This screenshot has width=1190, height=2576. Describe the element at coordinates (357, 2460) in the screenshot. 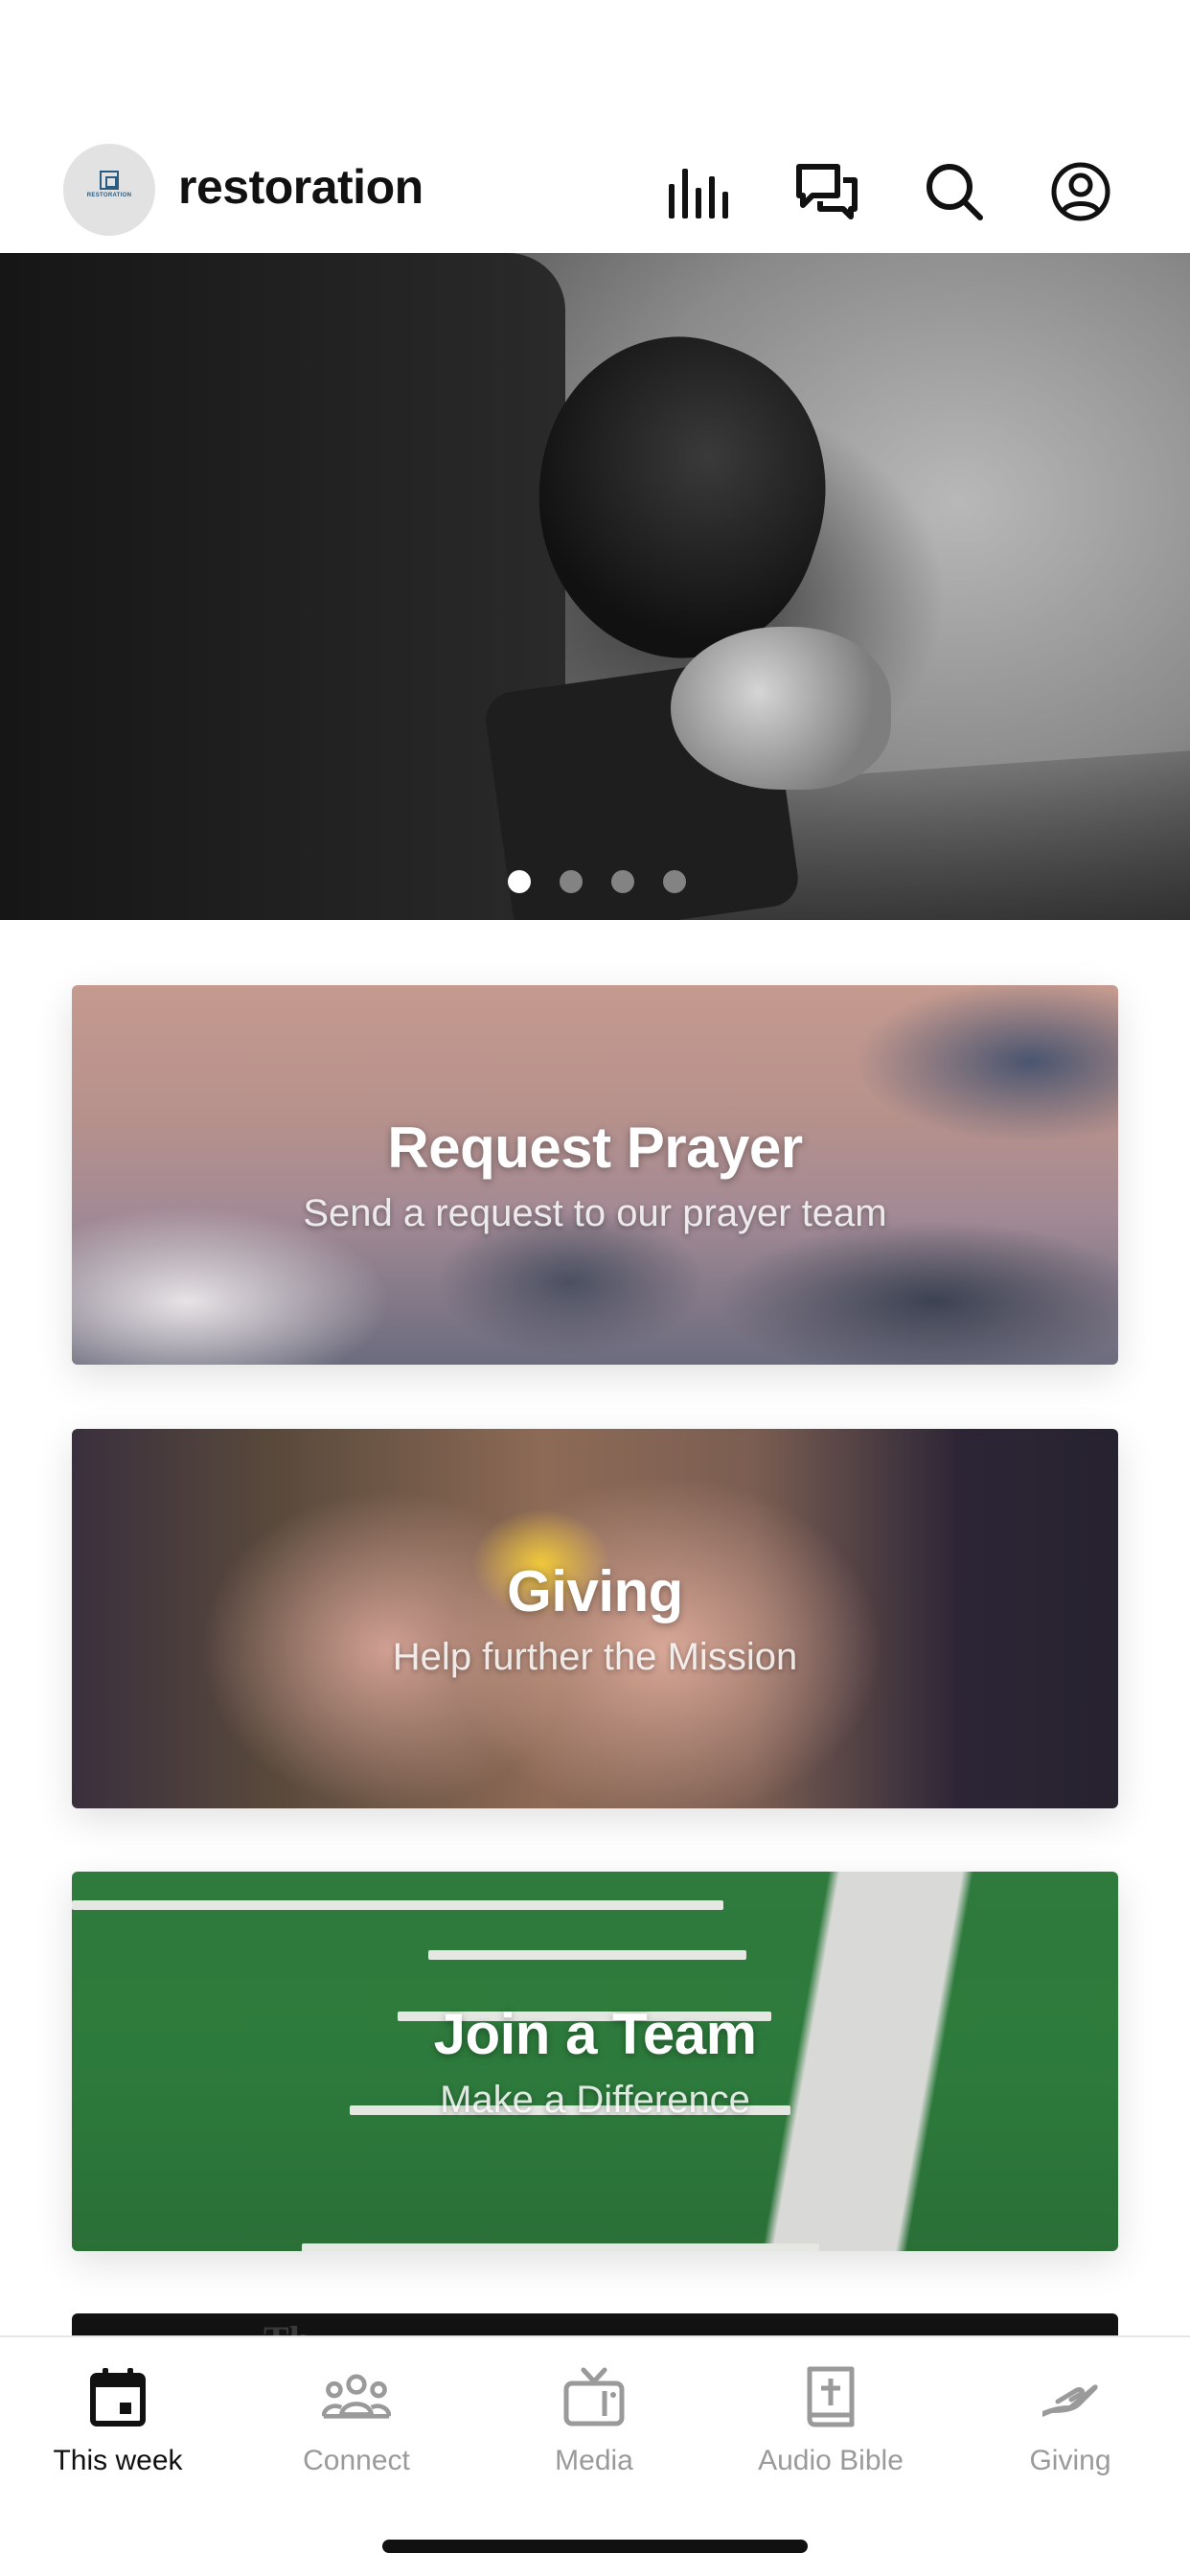

I see `tab-label: Connect` at that location.